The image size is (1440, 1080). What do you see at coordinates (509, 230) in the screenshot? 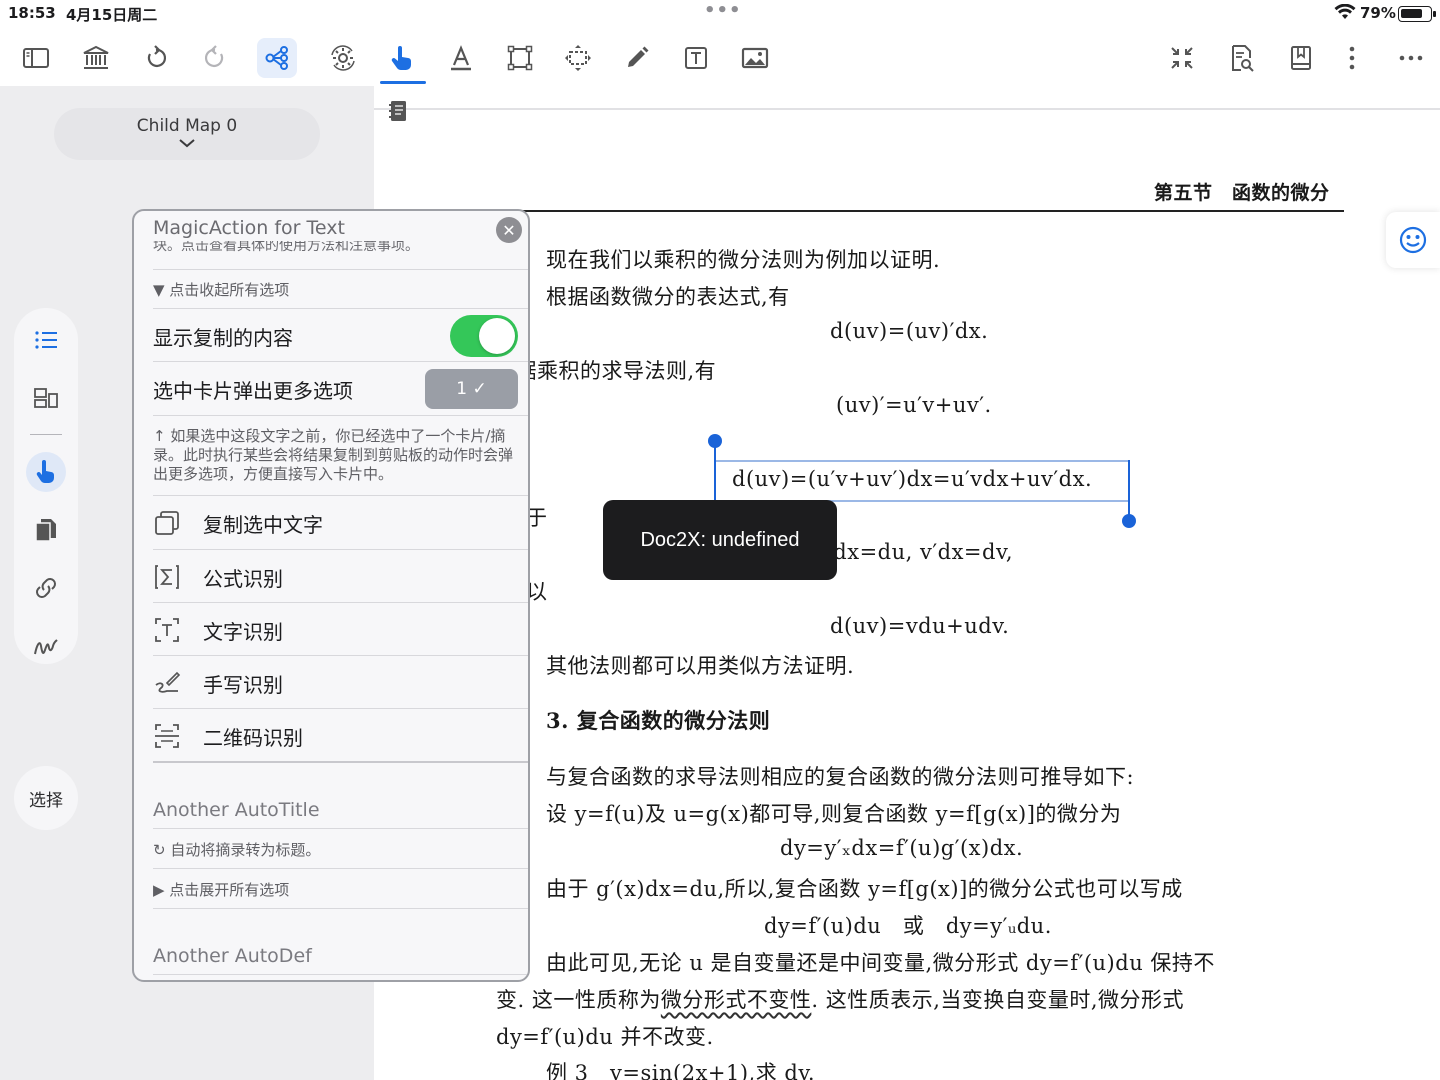
I see `close-icon: ✕` at bounding box center [509, 230].